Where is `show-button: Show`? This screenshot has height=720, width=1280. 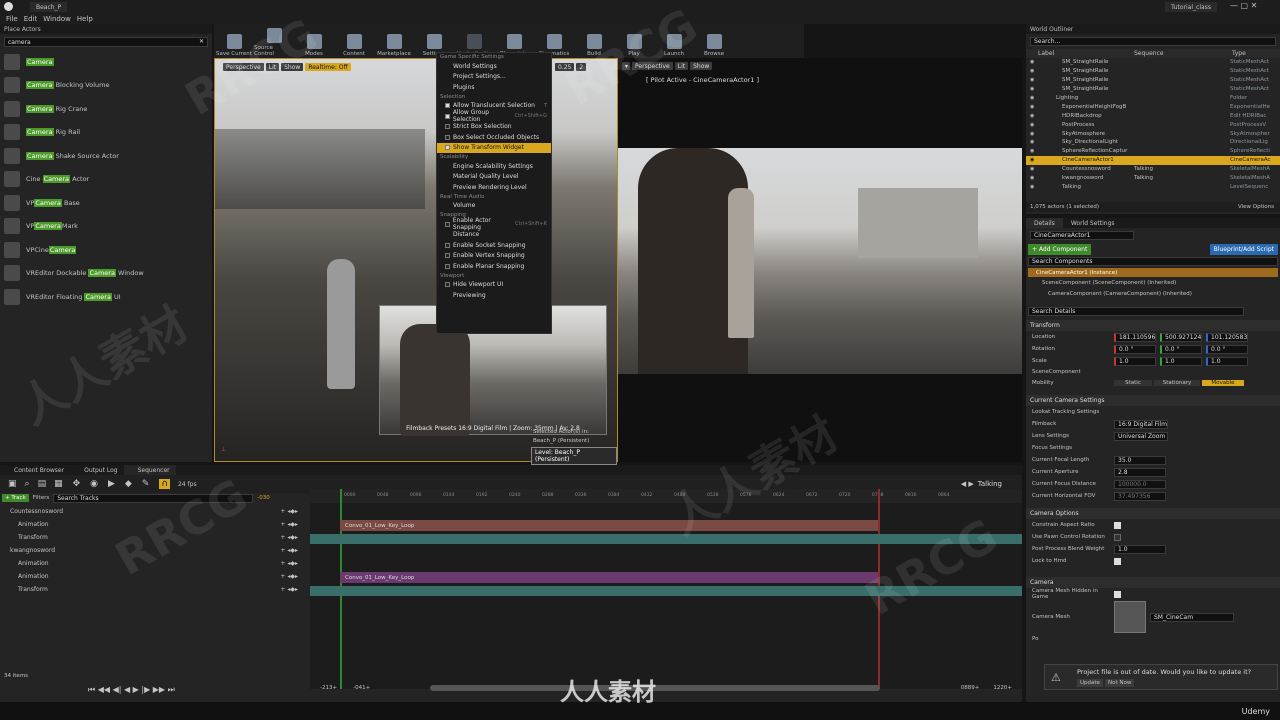 show-button: Show is located at coordinates (292, 67).